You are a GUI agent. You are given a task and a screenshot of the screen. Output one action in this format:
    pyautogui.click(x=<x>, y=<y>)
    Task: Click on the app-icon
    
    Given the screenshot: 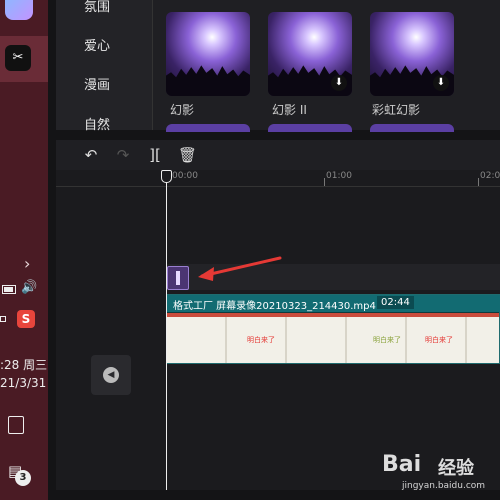 What is the action you would take?
    pyautogui.click(x=19, y=10)
    